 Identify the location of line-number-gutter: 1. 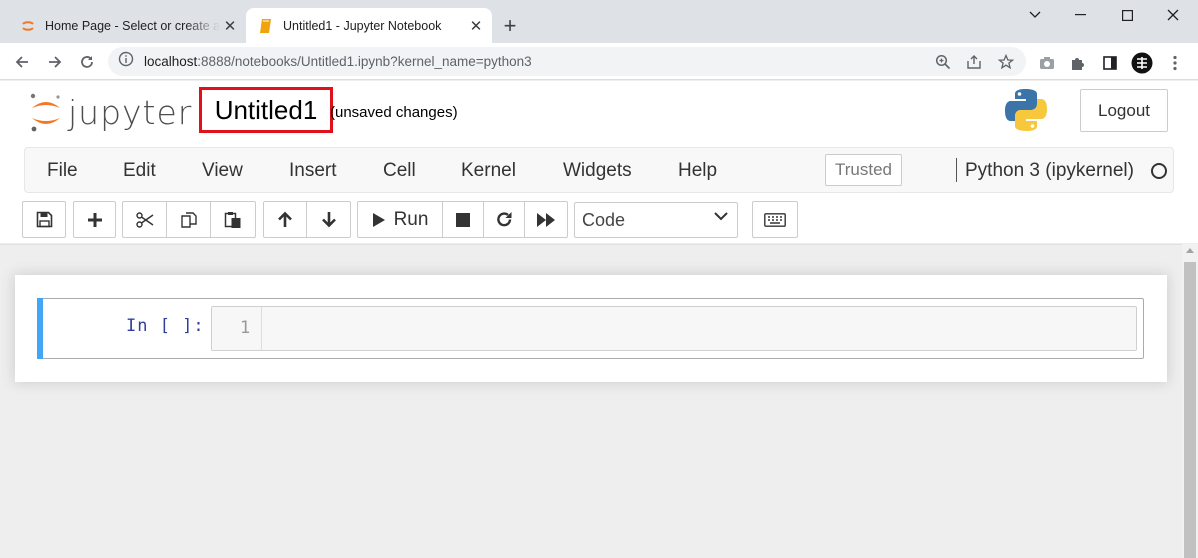
(237, 328).